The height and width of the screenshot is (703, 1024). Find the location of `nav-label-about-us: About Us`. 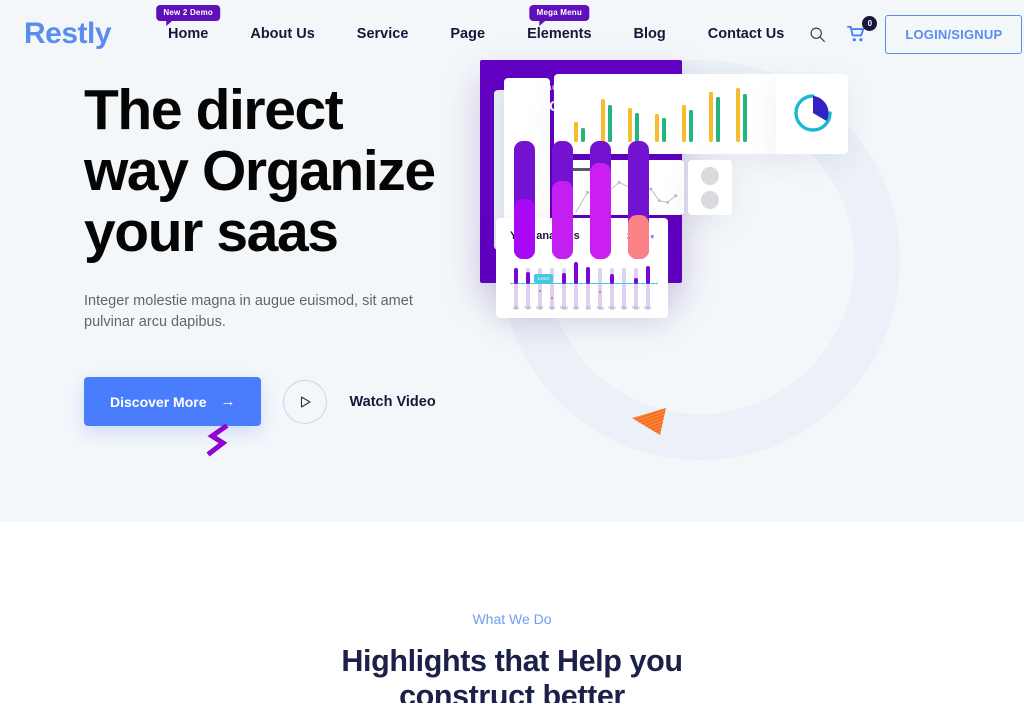

nav-label-about-us: About Us is located at coordinates (282, 34).